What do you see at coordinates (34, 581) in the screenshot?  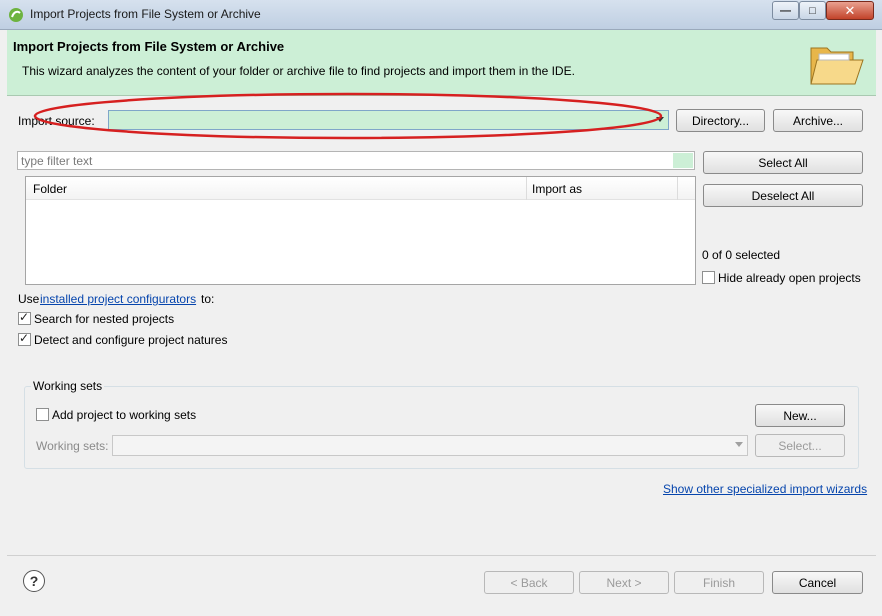 I see `help-icon: ?` at bounding box center [34, 581].